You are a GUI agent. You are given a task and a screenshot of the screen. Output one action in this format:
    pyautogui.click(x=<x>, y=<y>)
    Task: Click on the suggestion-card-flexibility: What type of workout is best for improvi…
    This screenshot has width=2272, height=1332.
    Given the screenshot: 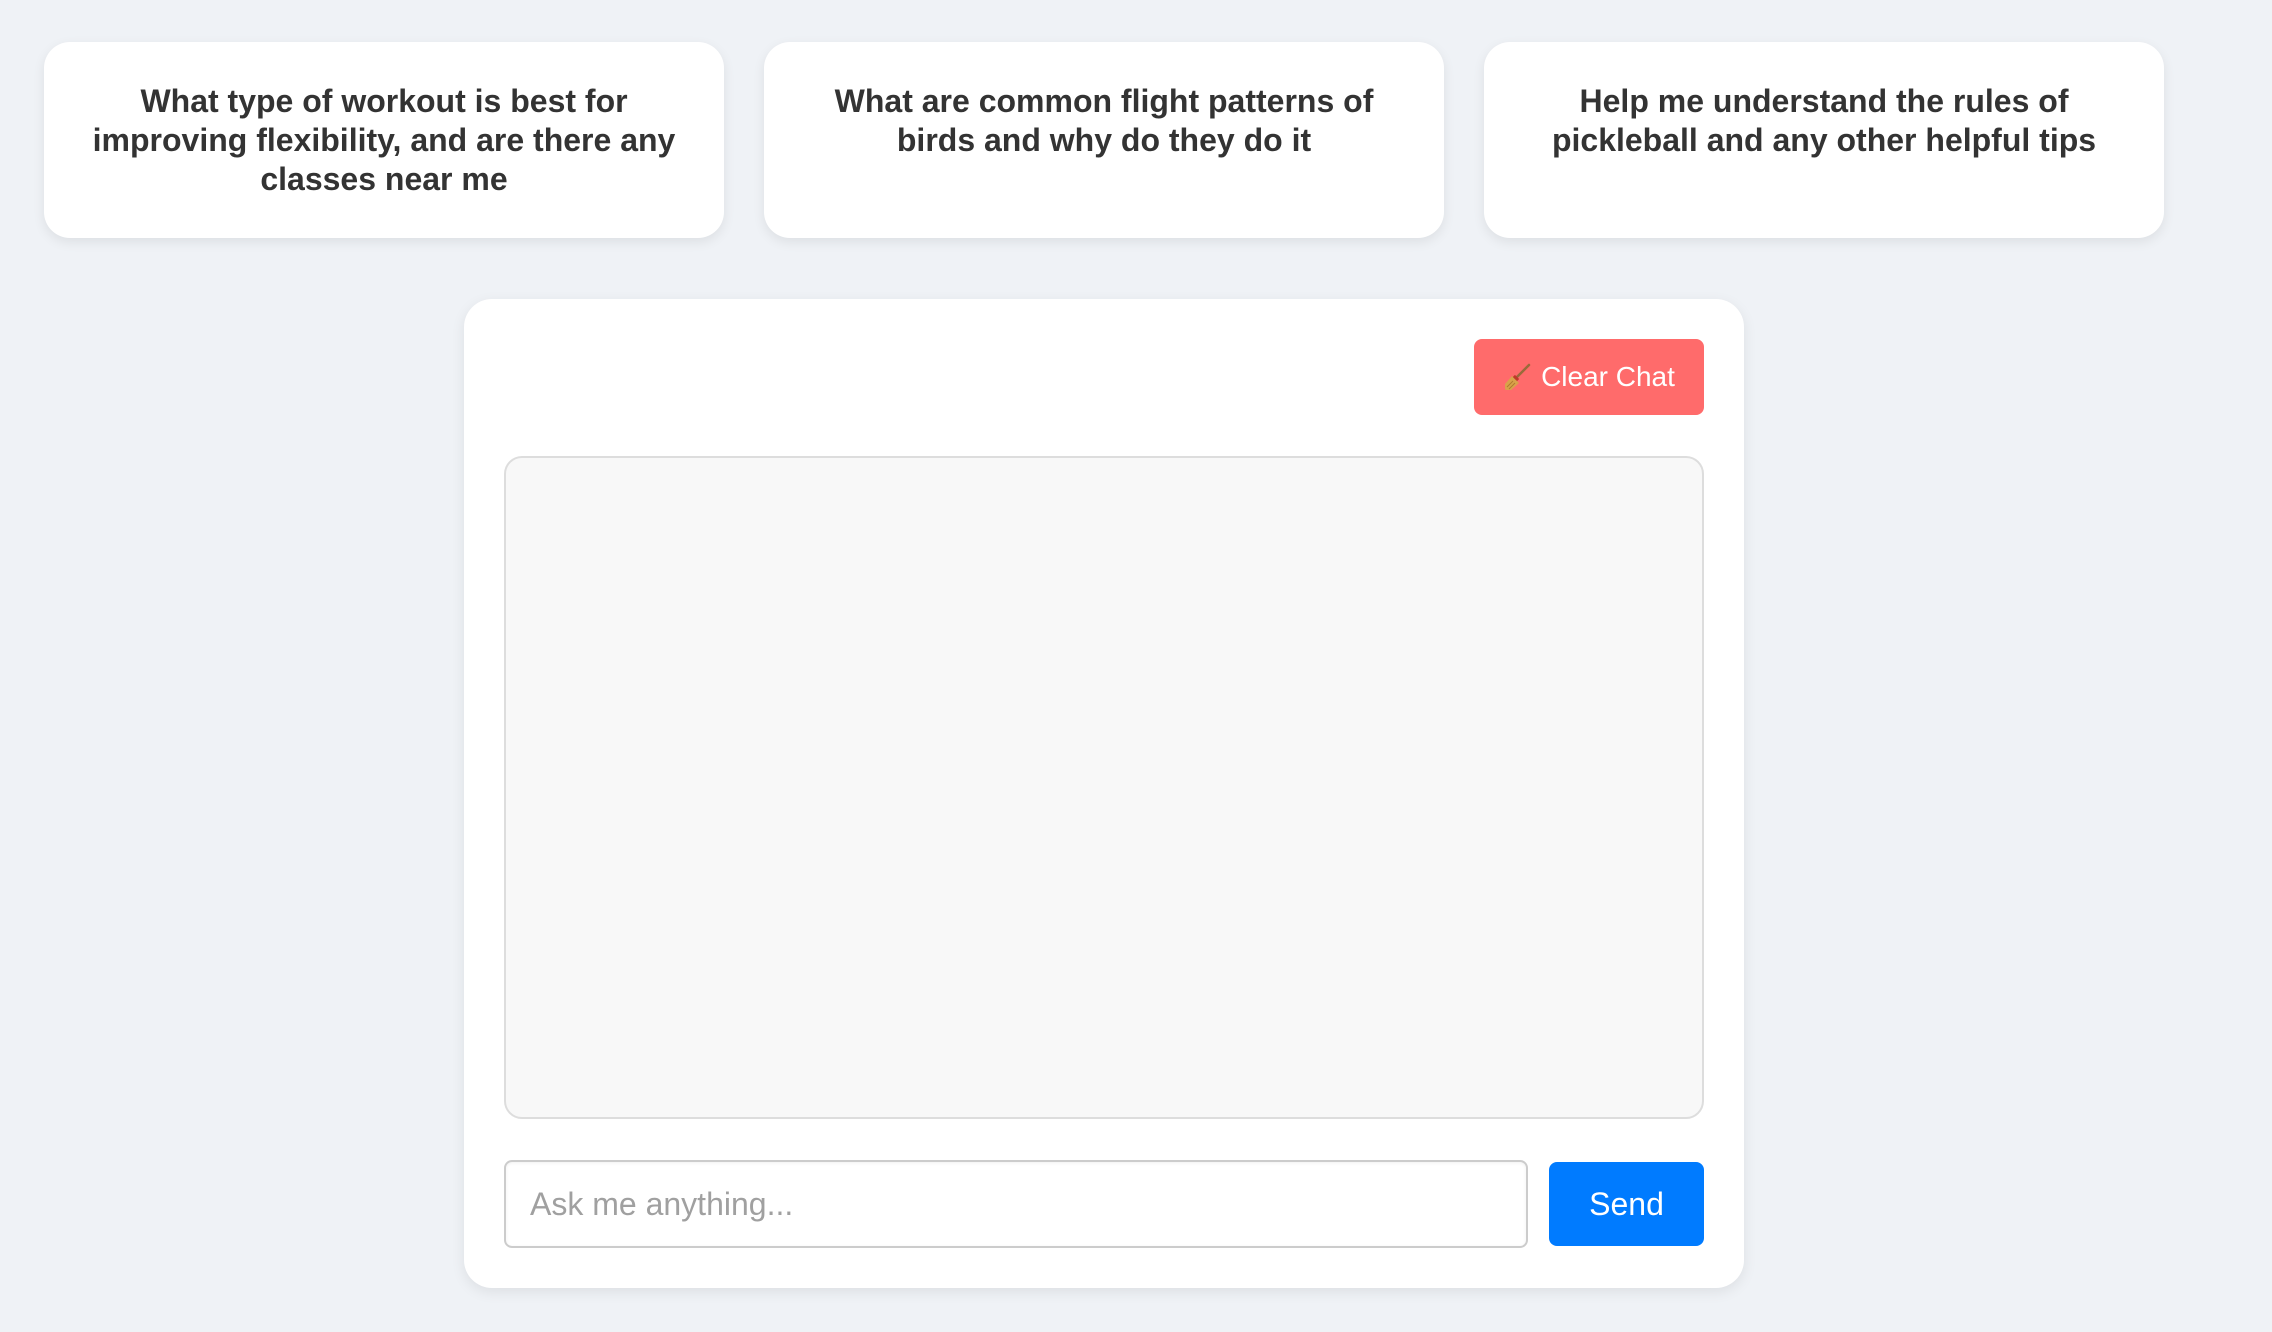 What is the action you would take?
    pyautogui.click(x=384, y=140)
    